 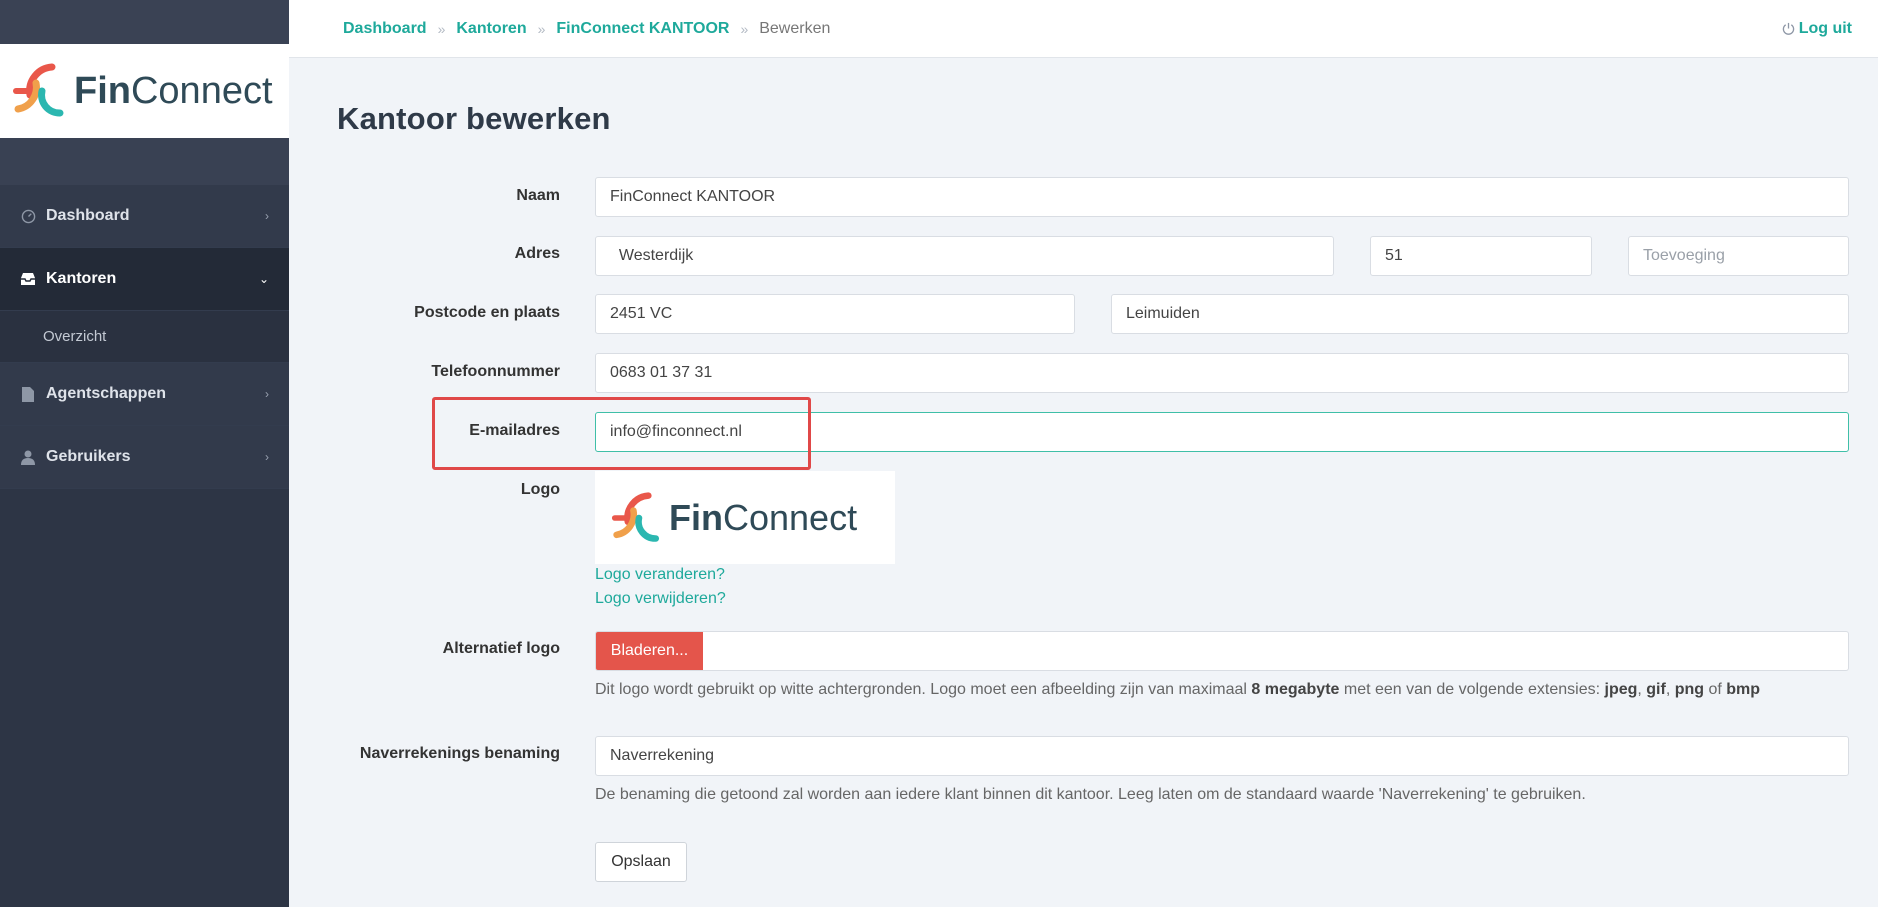 What do you see at coordinates (642, 29) in the screenshot?
I see `breadcrumb-kantoor: FinConnect KANTOOR` at bounding box center [642, 29].